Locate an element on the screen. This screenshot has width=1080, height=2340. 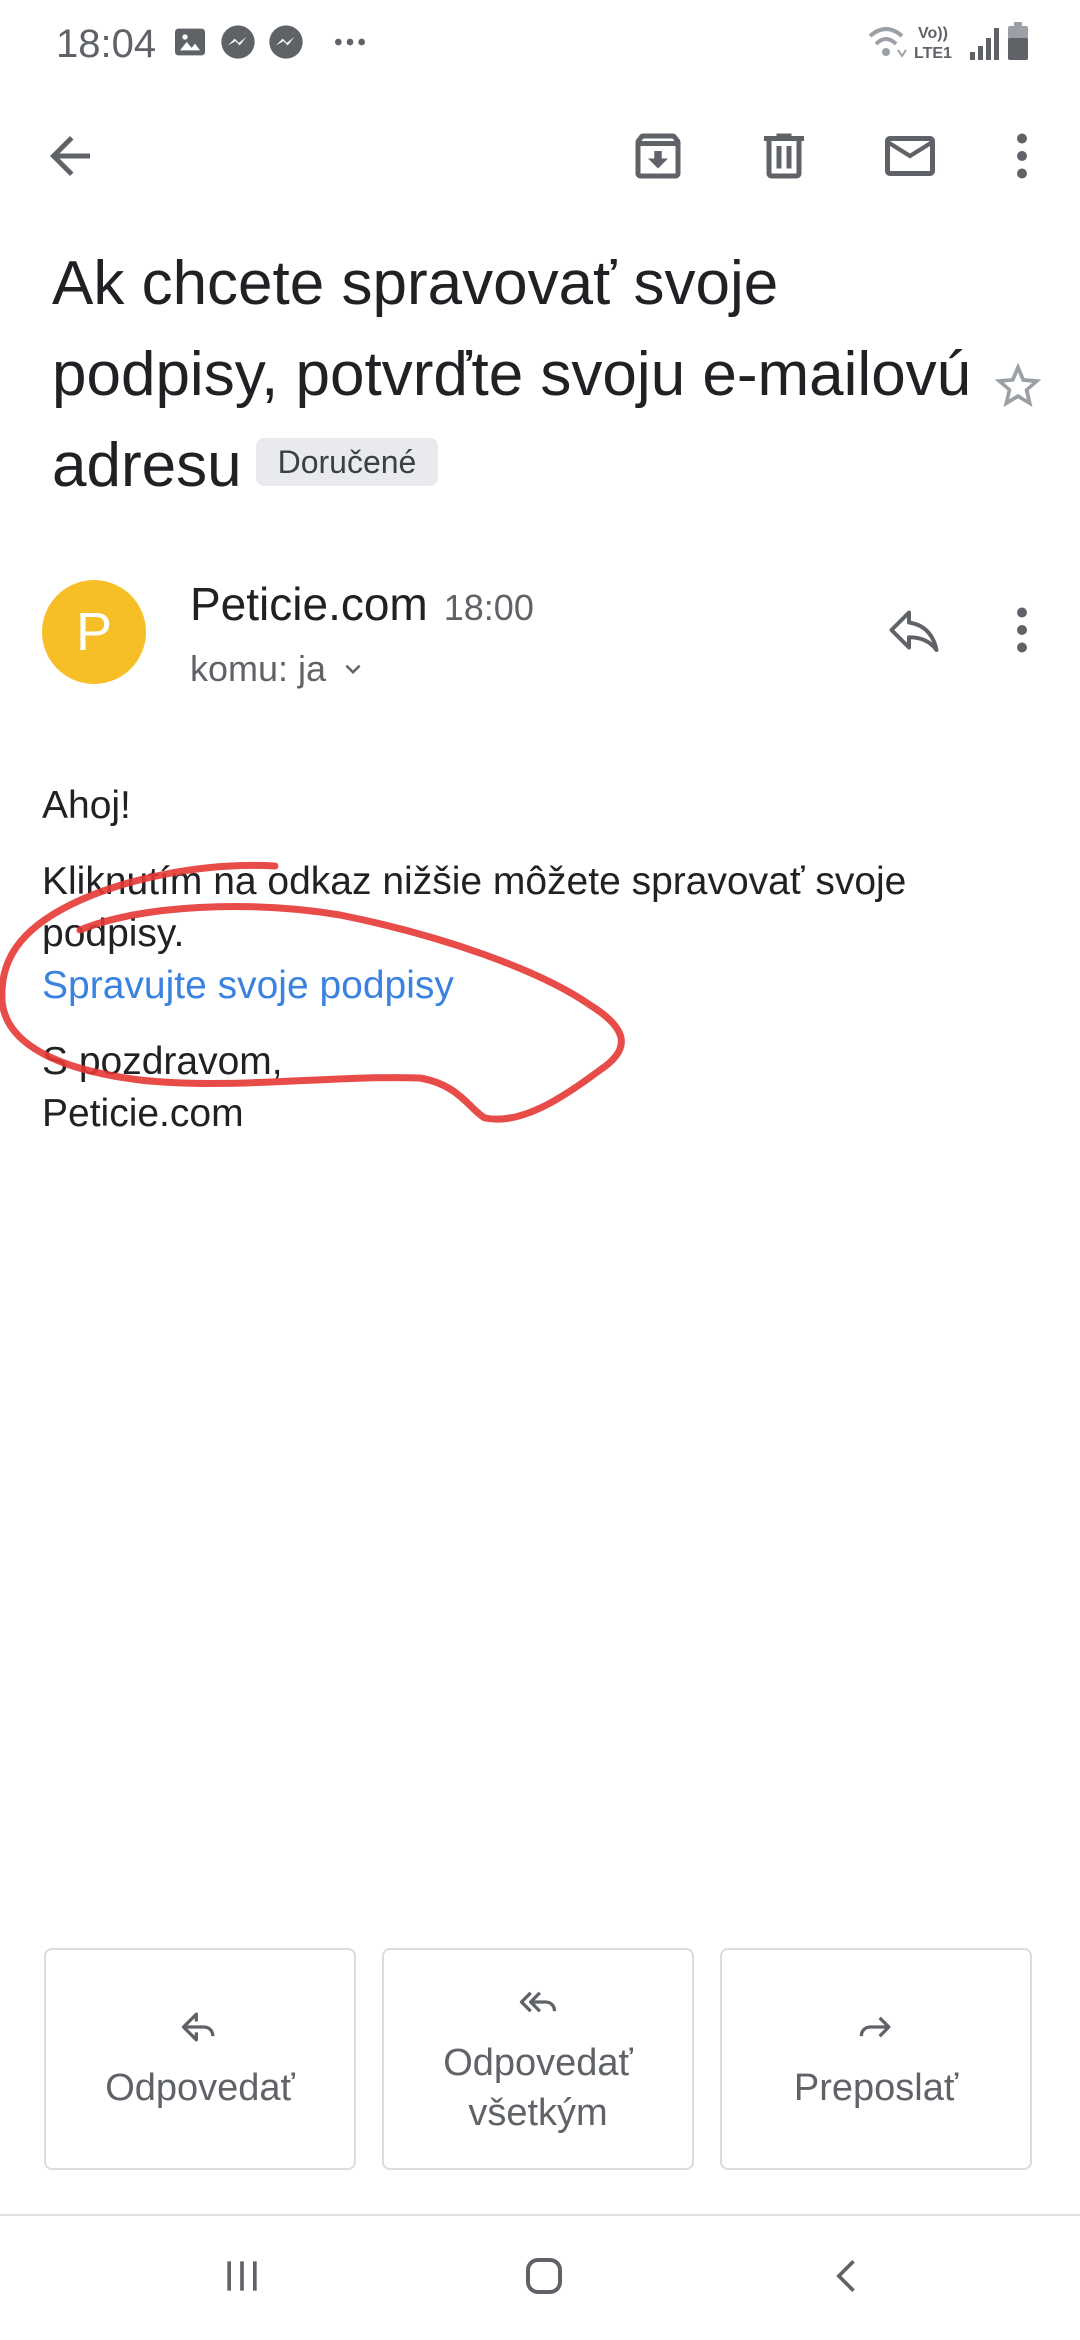
star-button is located at coordinates (1018, 386).